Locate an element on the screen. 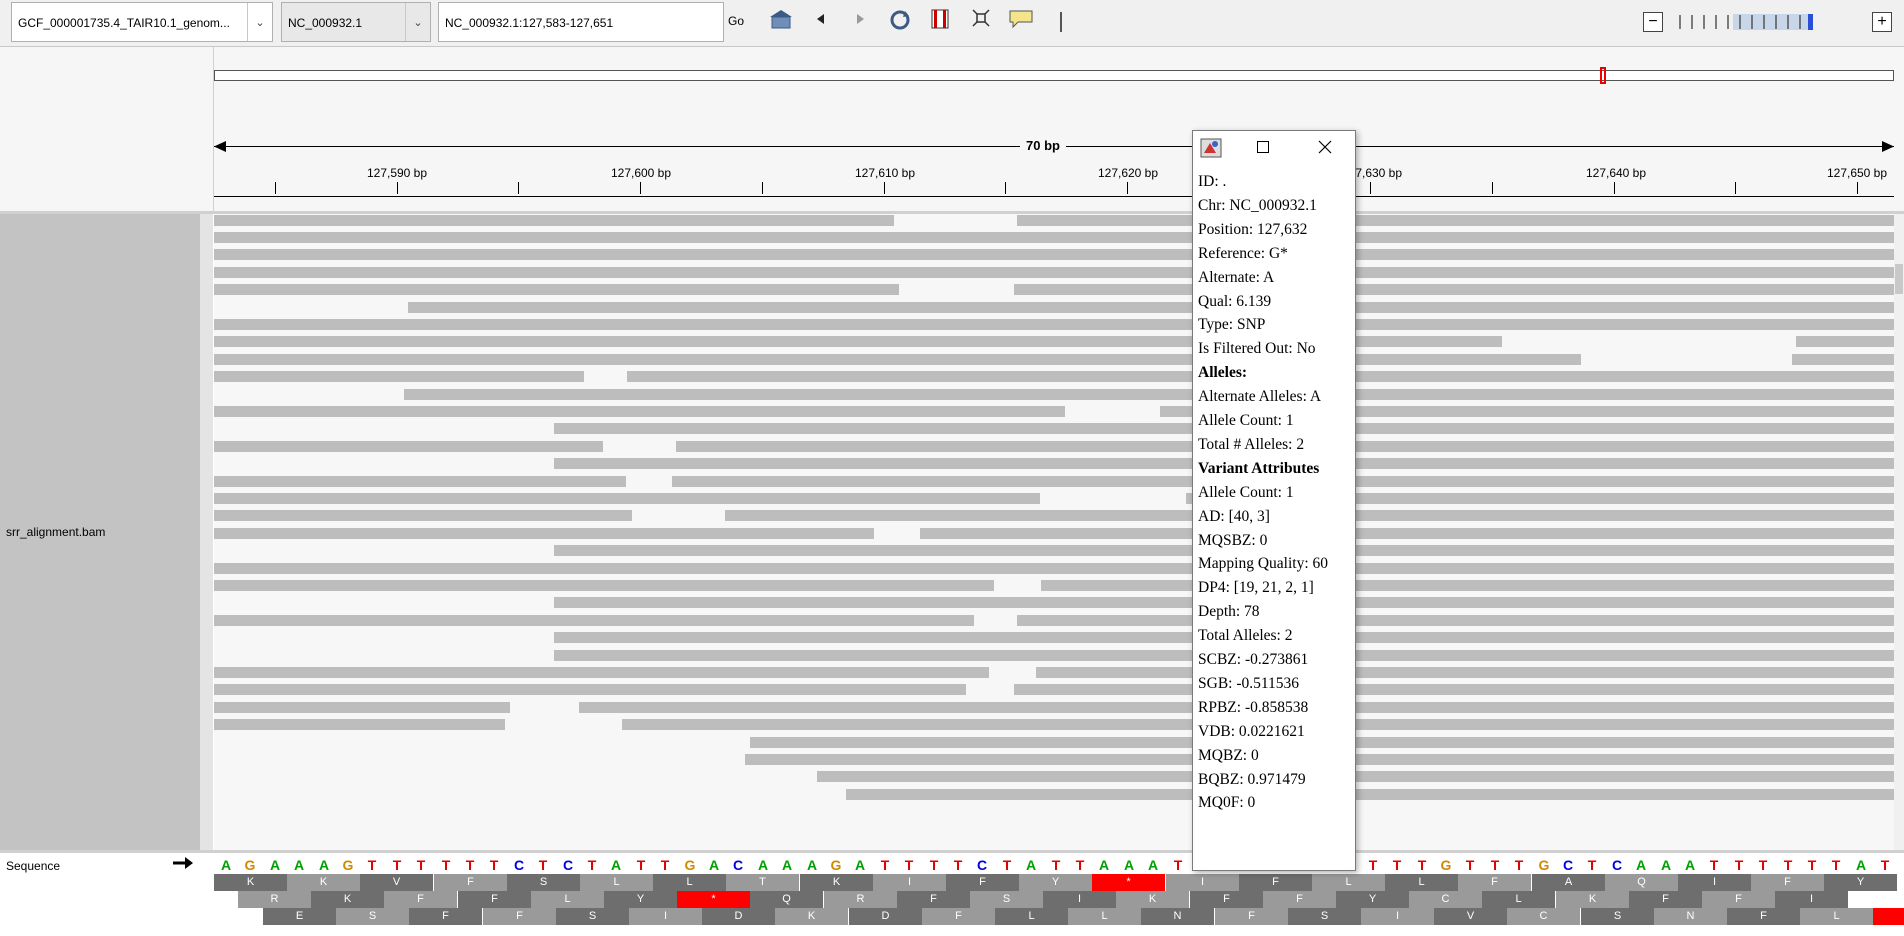 Image resolution: width=1904 pixels, height=936 pixels. zoom-out-icon: − is located at coordinates (1653, 22).